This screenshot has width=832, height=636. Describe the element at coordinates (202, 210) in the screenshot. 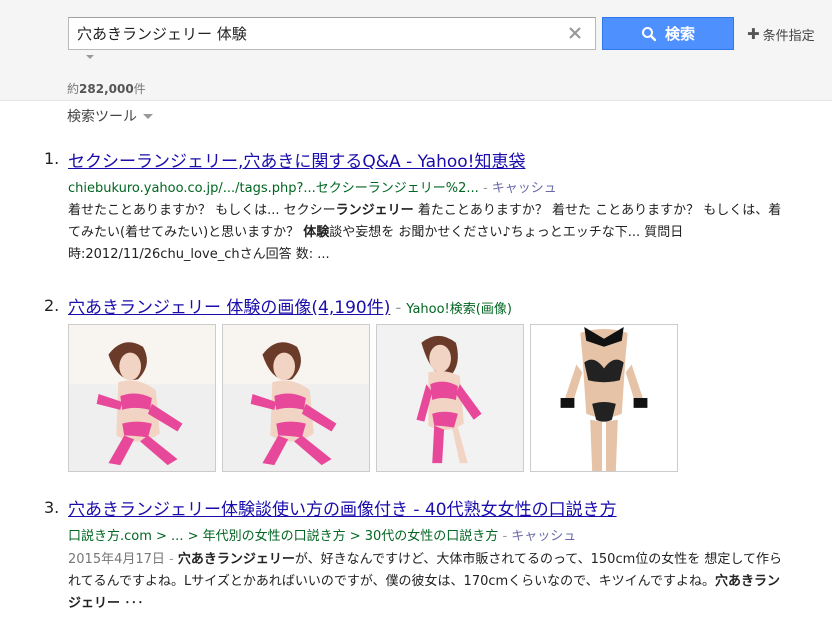

I see `snippet-segment: 着せたことありますか？ もしくは... セクシー` at that location.